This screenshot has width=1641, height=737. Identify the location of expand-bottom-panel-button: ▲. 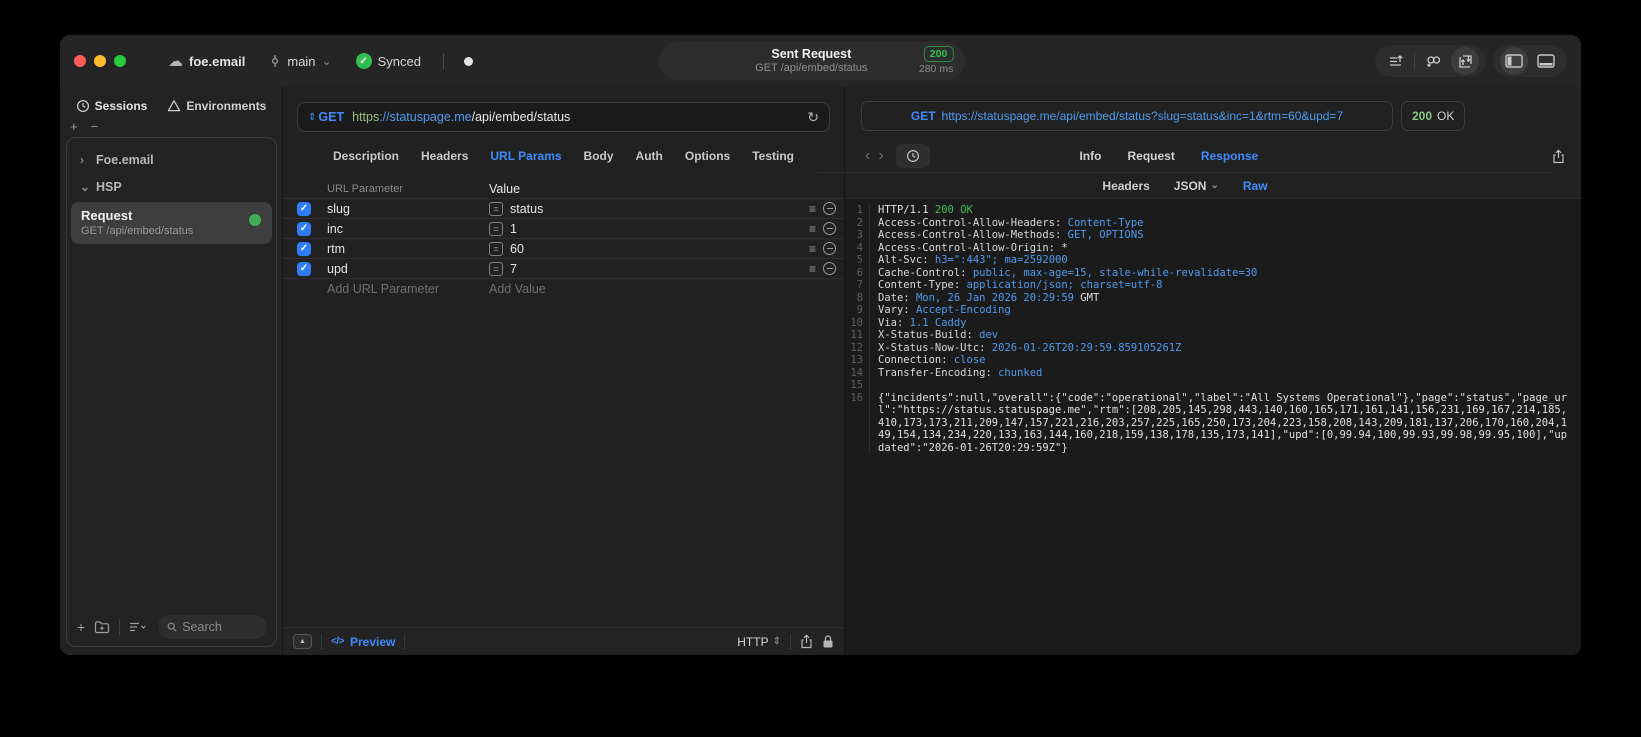
(302, 641).